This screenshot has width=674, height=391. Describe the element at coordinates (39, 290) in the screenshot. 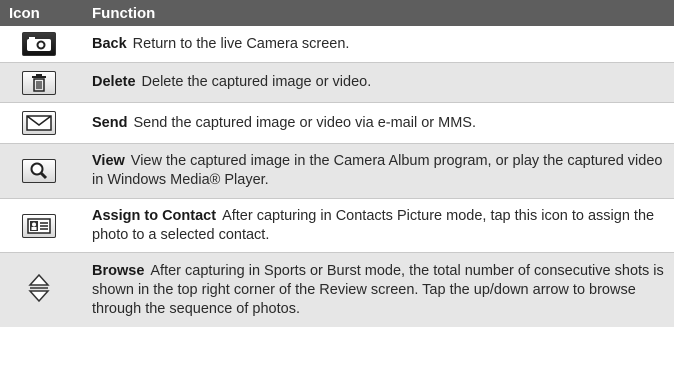

I see `up-down-arrow-icon` at that location.